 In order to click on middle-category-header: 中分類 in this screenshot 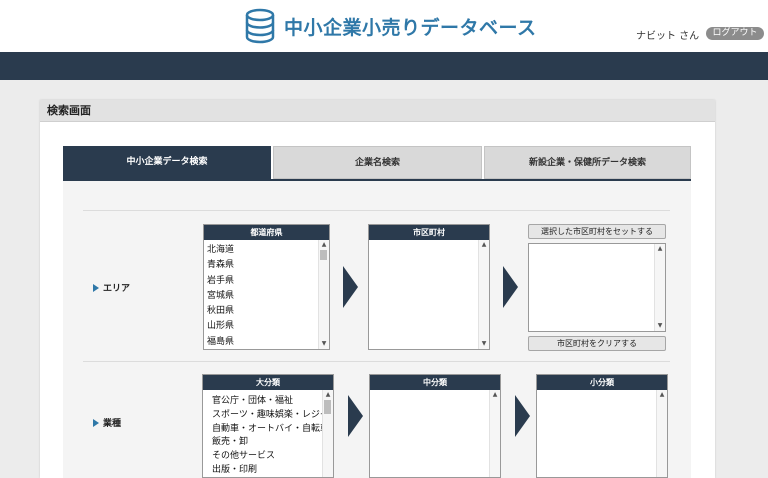, I will do `click(435, 382)`.